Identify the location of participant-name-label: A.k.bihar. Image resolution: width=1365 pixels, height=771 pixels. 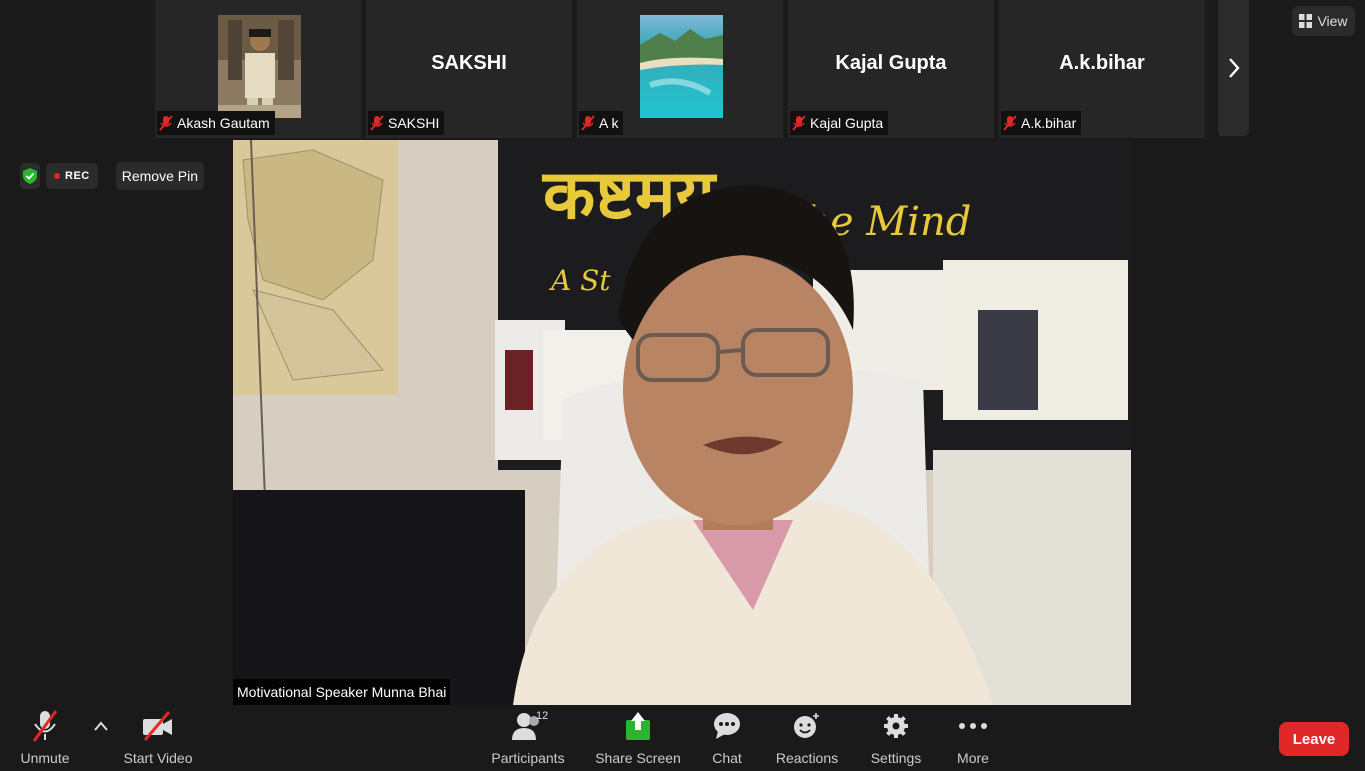
(1041, 123).